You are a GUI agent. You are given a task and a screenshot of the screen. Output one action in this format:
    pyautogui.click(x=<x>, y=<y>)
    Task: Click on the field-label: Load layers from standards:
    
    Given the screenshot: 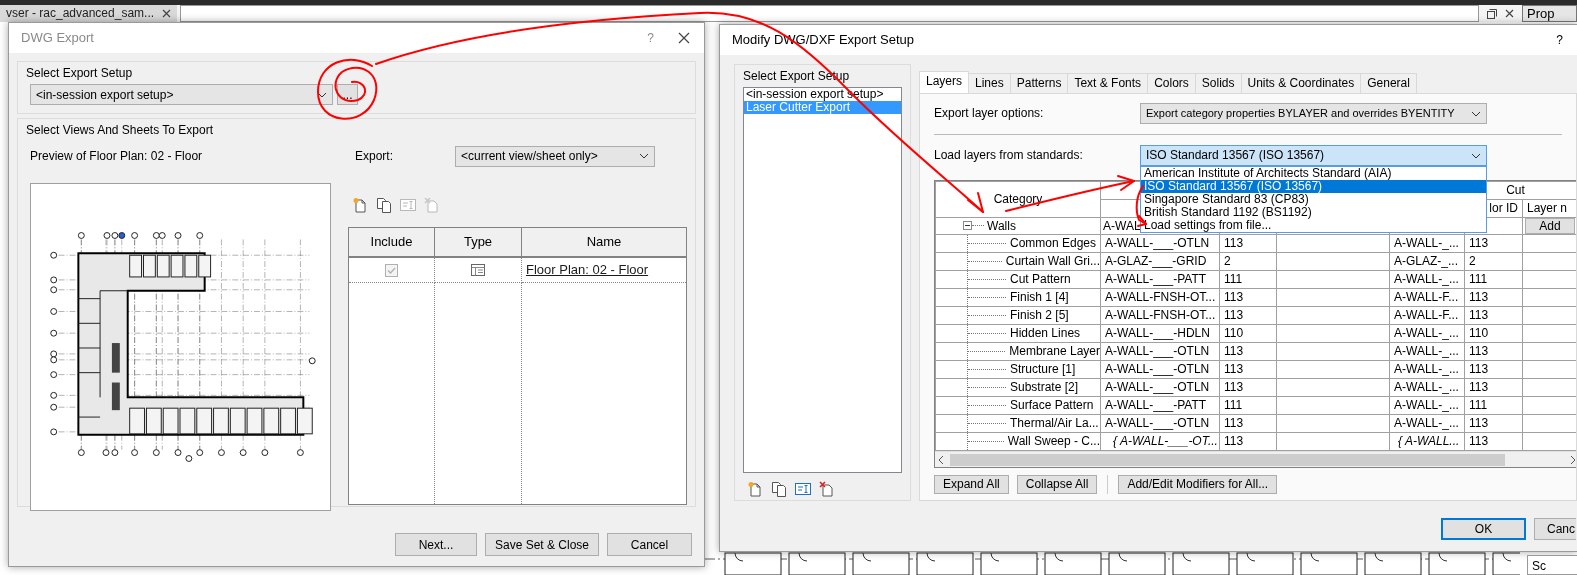 What is the action you would take?
    pyautogui.click(x=1009, y=155)
    